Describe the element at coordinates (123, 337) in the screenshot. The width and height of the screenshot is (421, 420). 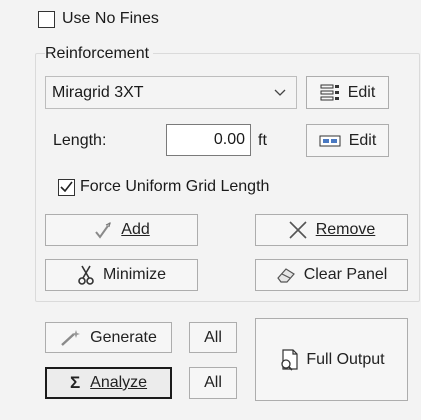
I see `generate-label: Generate` at that location.